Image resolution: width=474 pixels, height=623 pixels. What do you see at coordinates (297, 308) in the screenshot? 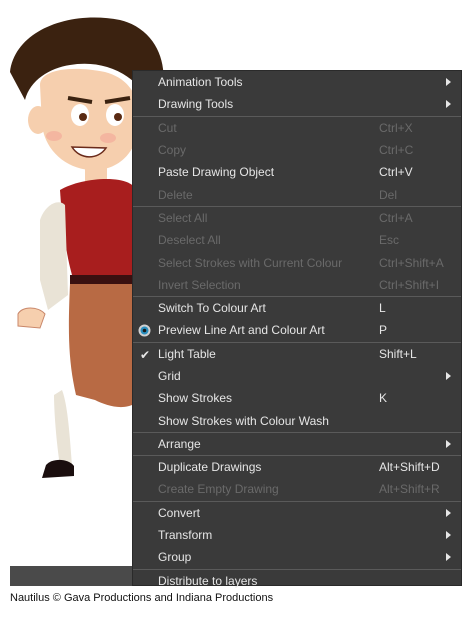
I see `menu-item-switch-to-colour-art: Switch To Colour Art L` at bounding box center [297, 308].